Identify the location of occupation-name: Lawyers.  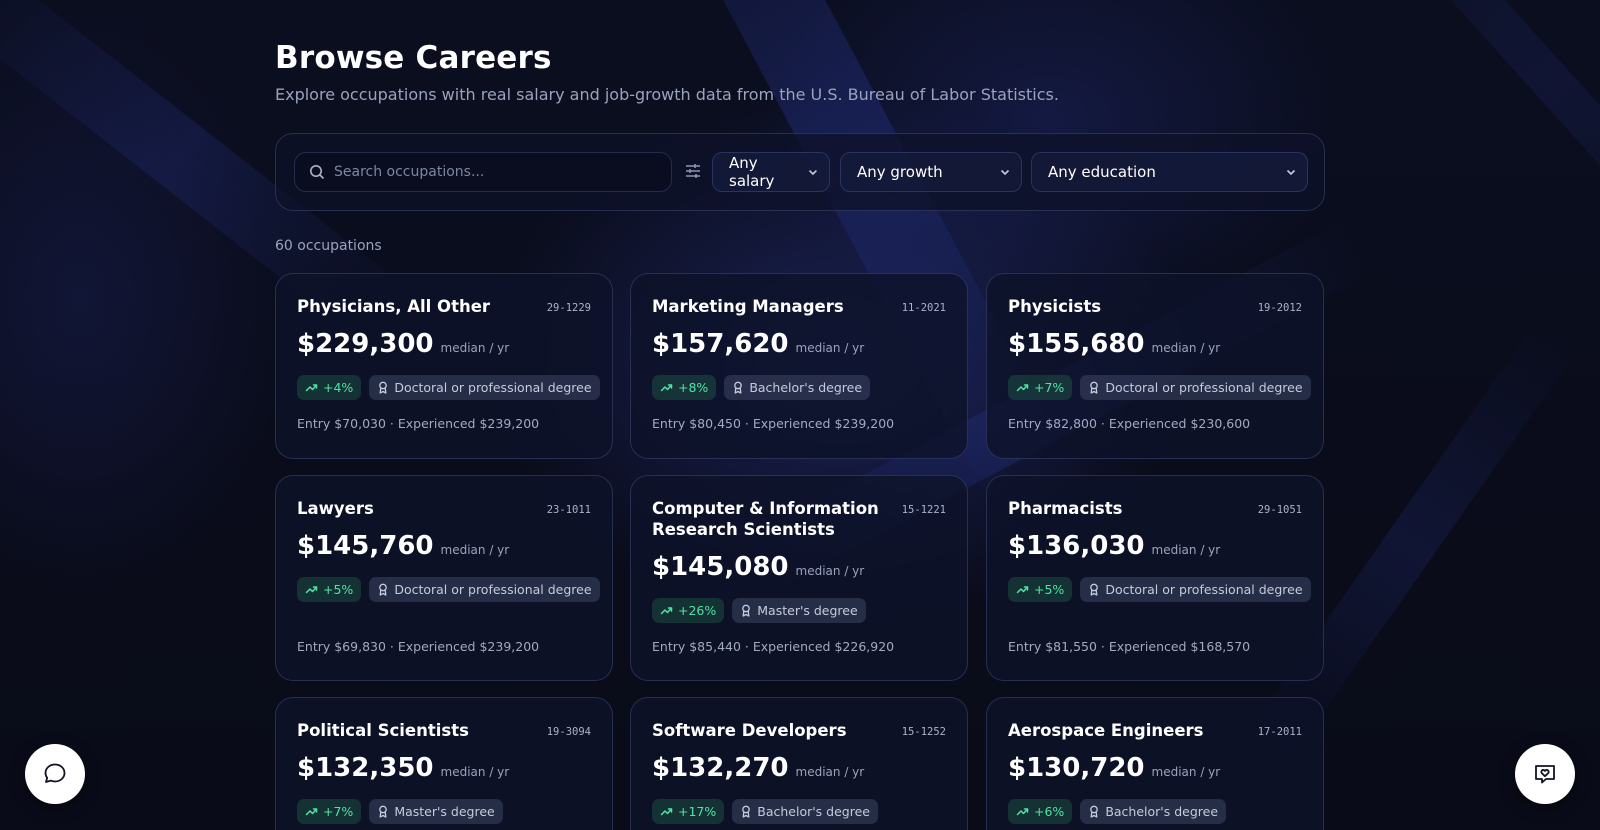
(335, 508).